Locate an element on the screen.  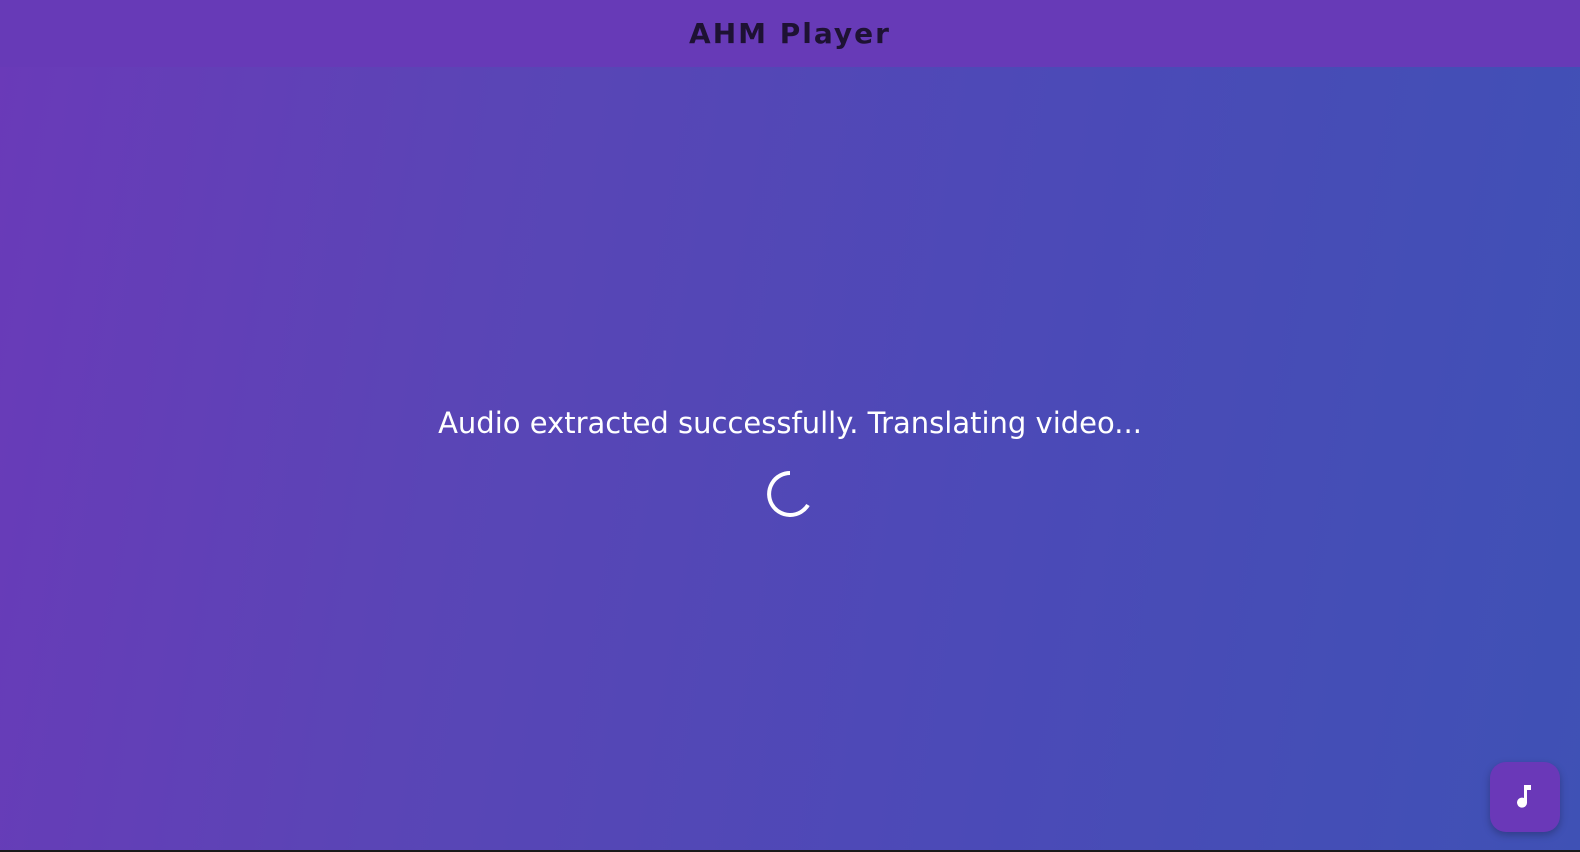
loading-spinner-icon is located at coordinates (790, 494).